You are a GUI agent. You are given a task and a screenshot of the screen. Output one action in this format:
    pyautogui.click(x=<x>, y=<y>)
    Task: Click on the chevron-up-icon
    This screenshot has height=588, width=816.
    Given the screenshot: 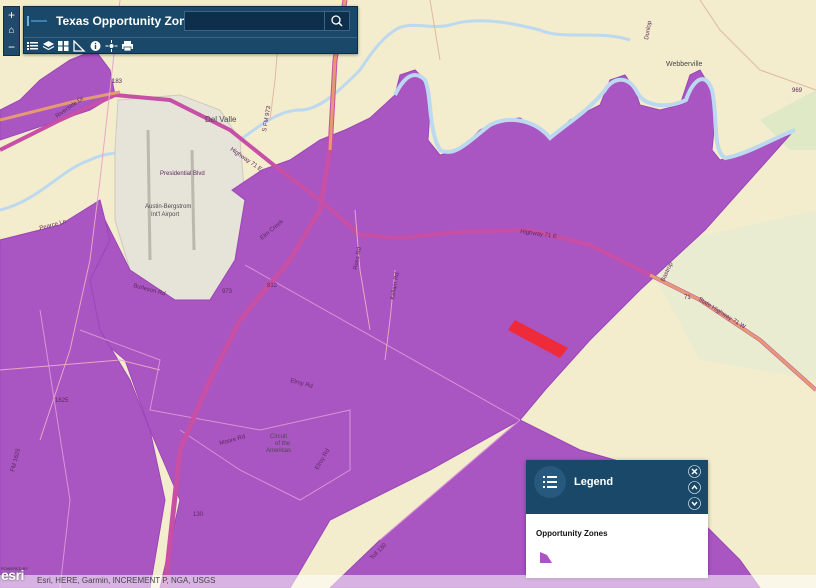 What is the action you would take?
    pyautogui.click(x=694, y=487)
    